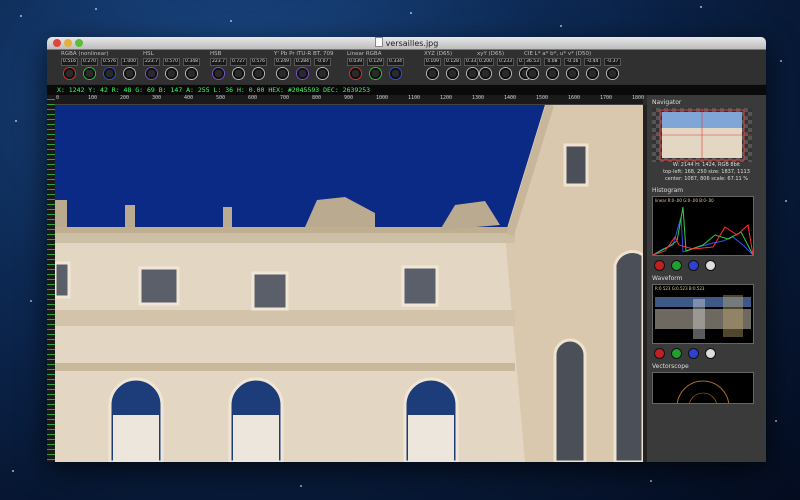  Describe the element at coordinates (216, 54) in the screenshot. I see `color-group-label: HSB` at that location.